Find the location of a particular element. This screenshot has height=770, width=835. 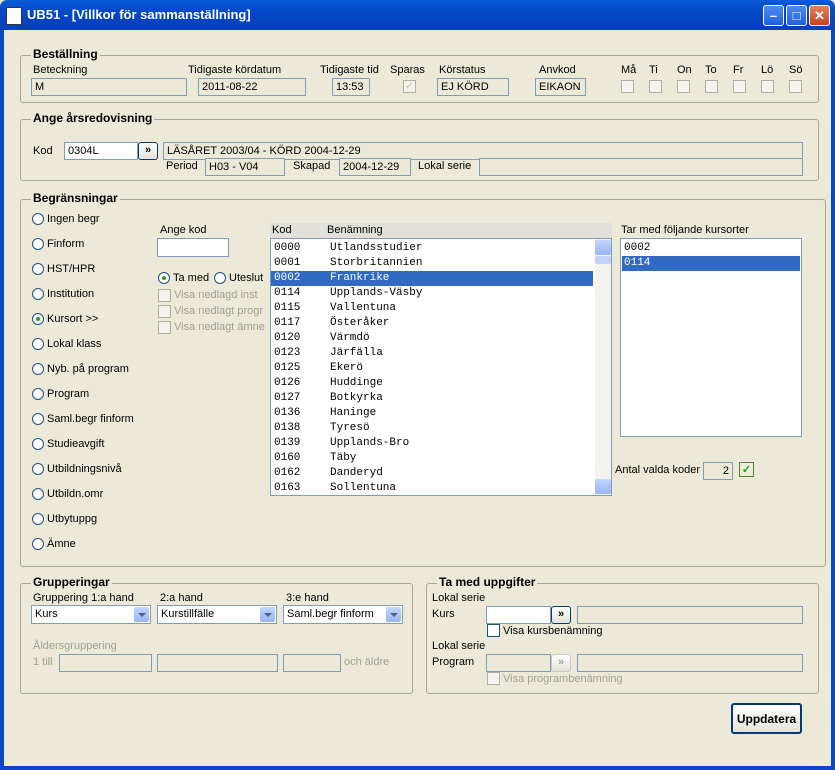

annual-title: Ange årsredovisning is located at coordinates (93, 118).